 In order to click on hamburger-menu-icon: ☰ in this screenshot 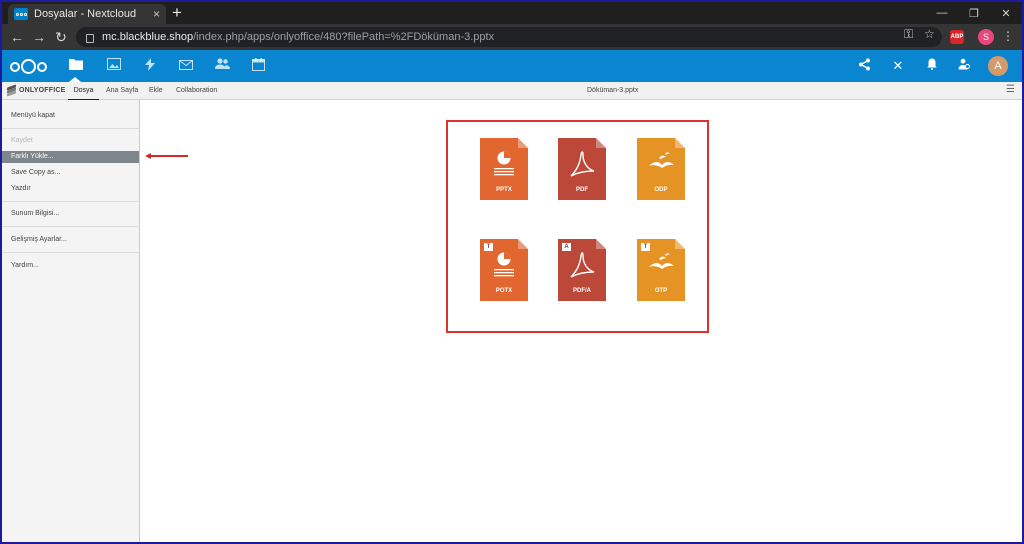, I will do `click(1010, 90)`.